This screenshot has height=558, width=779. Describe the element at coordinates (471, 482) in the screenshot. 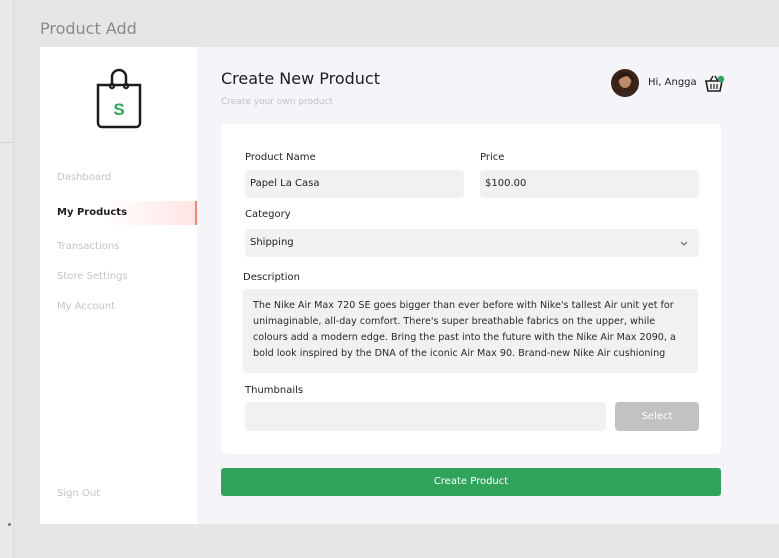

I see `create-product-button: Create Product` at that location.